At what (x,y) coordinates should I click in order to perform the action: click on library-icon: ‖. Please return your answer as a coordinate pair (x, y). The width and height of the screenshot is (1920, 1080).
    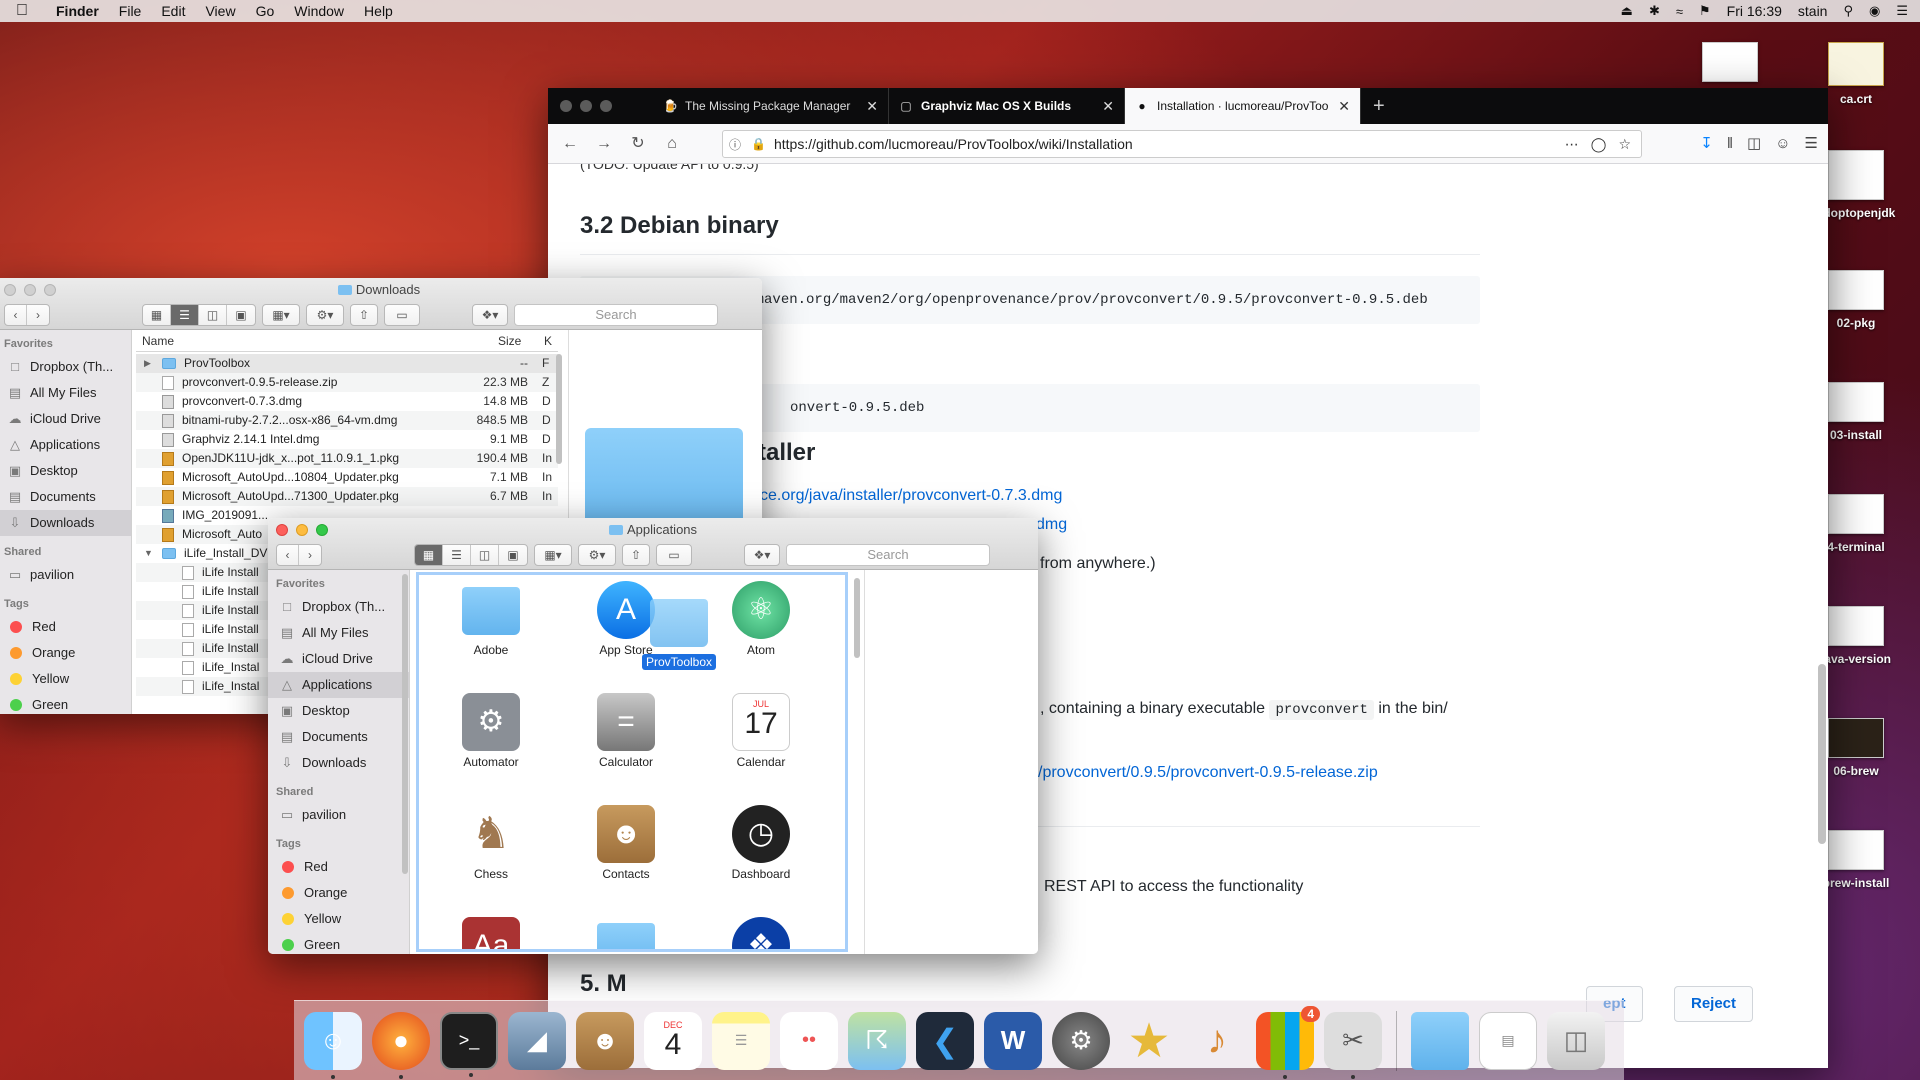
    Looking at the image, I should click on (1730, 144).